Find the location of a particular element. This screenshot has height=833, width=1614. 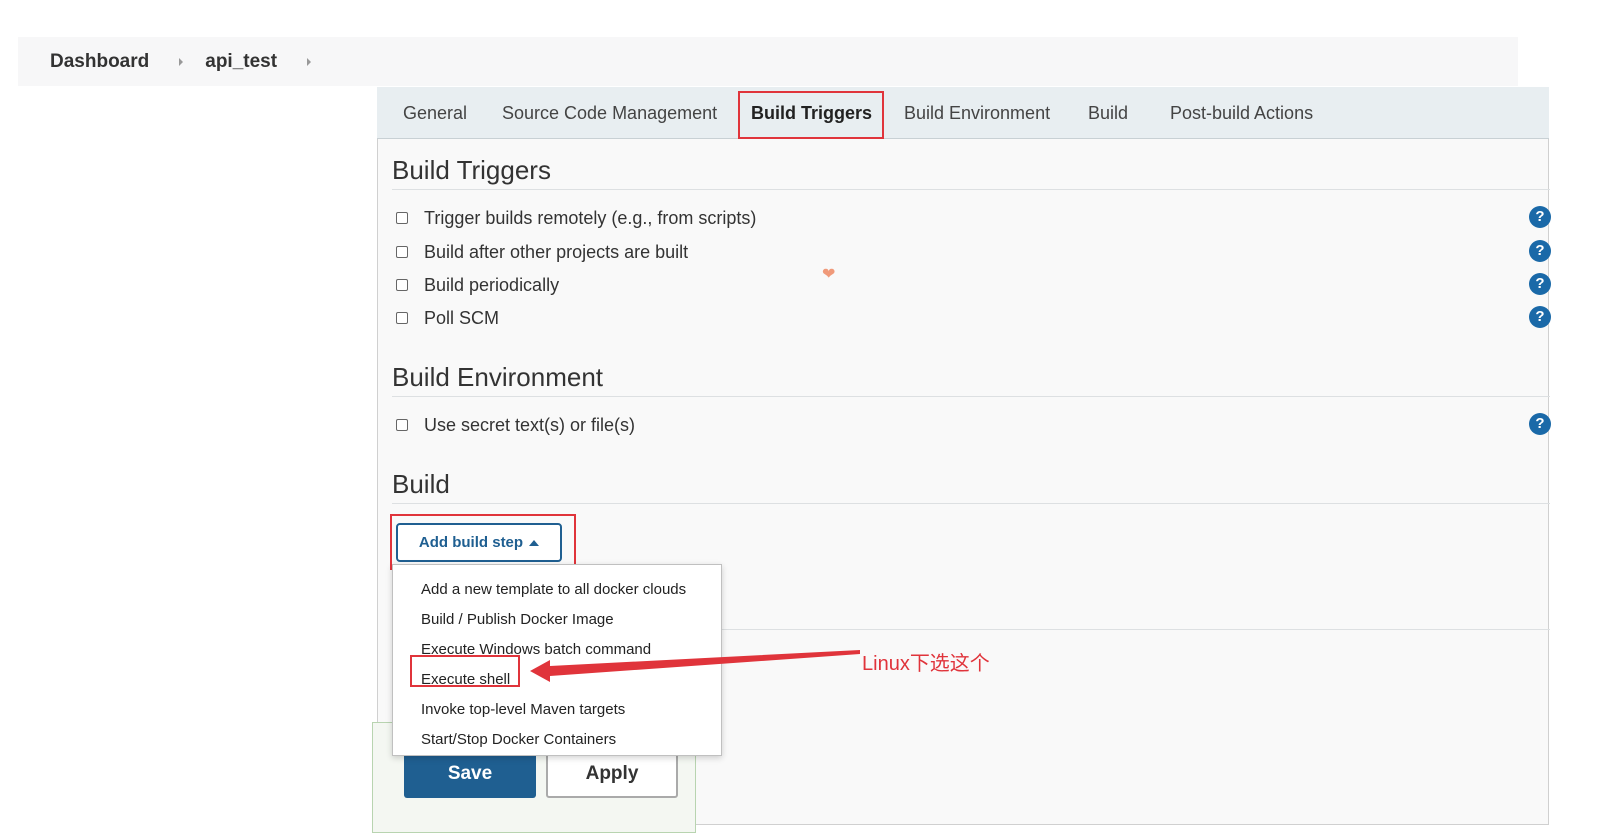

tab-build-environment: Build Environment is located at coordinates (977, 113).